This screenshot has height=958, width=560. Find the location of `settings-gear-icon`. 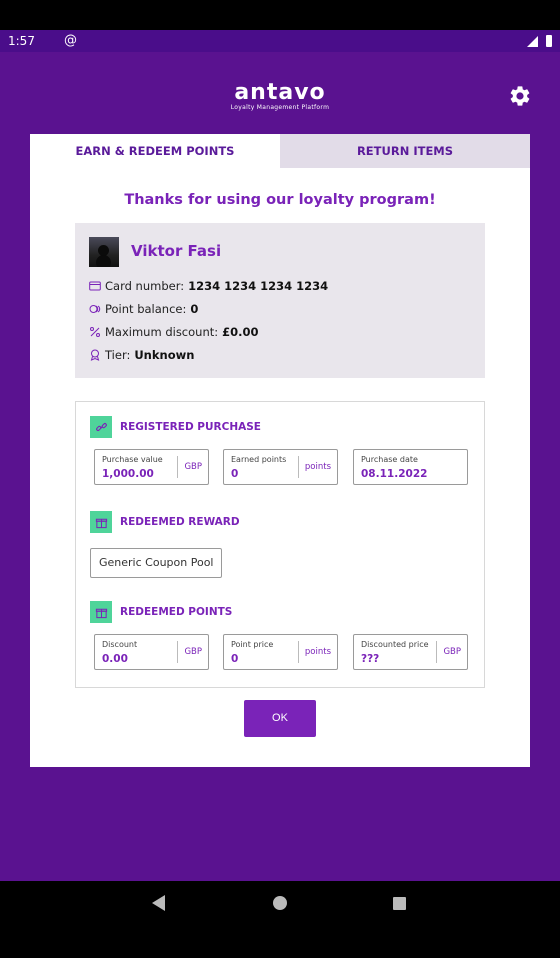

settings-gear-icon is located at coordinates (520, 96).